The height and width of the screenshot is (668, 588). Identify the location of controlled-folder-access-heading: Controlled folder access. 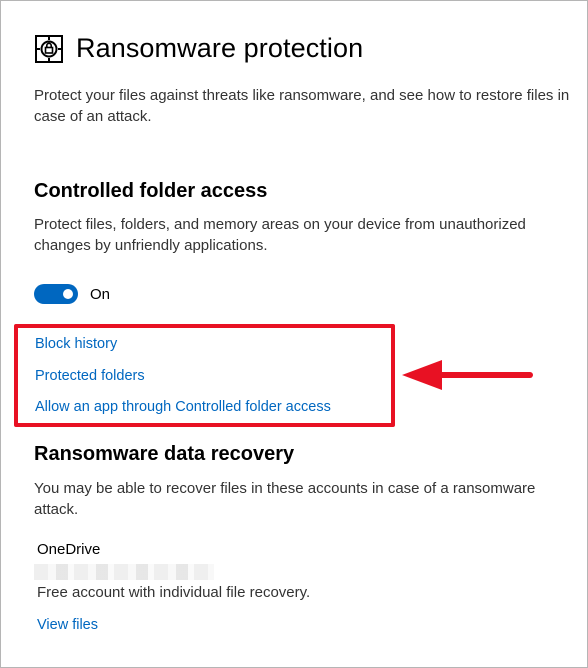
(151, 191).